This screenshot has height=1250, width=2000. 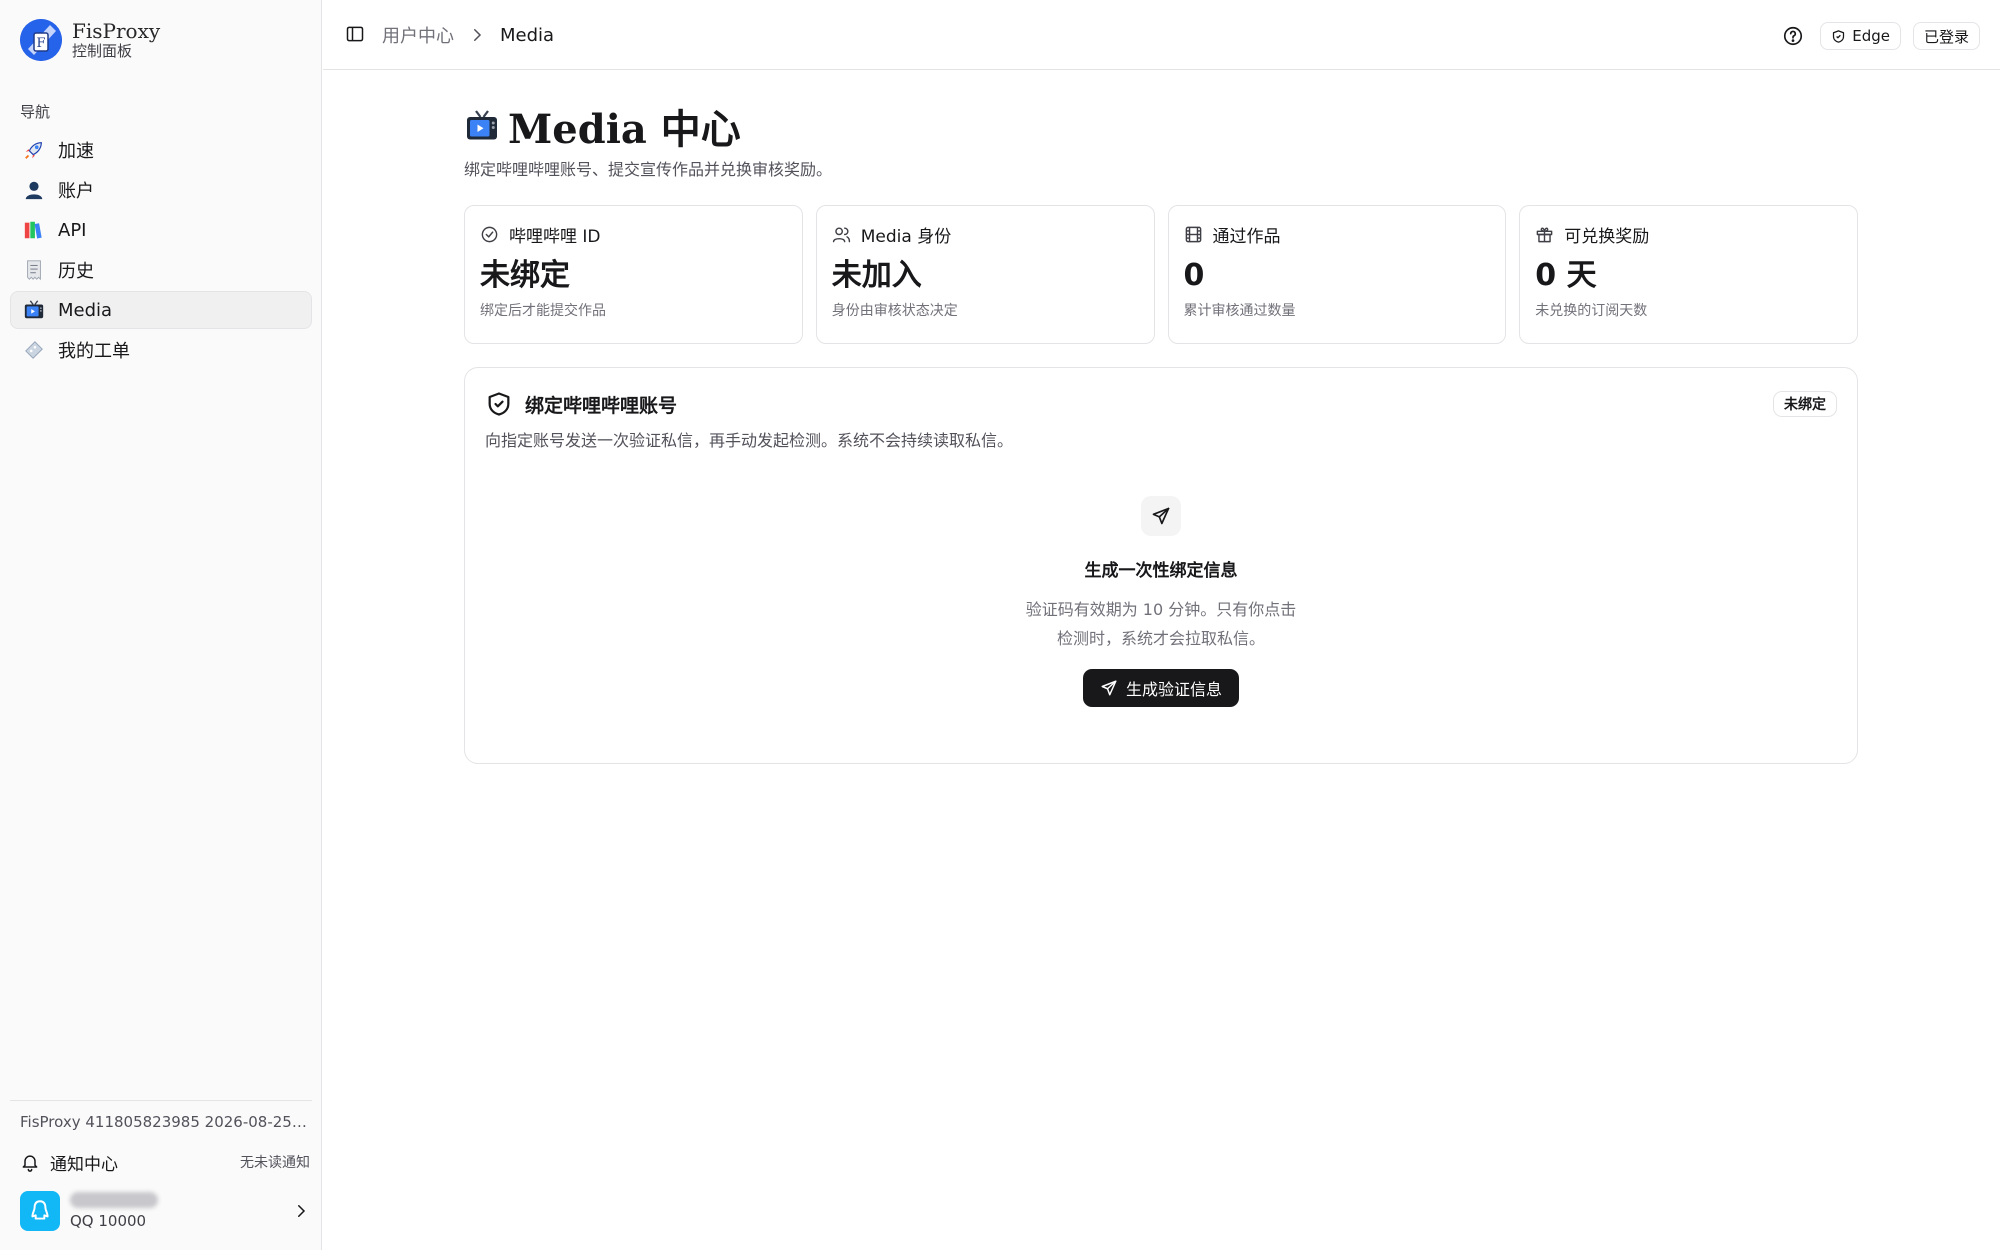 I want to click on sidebar-item-label: 加速, so click(x=76, y=151).